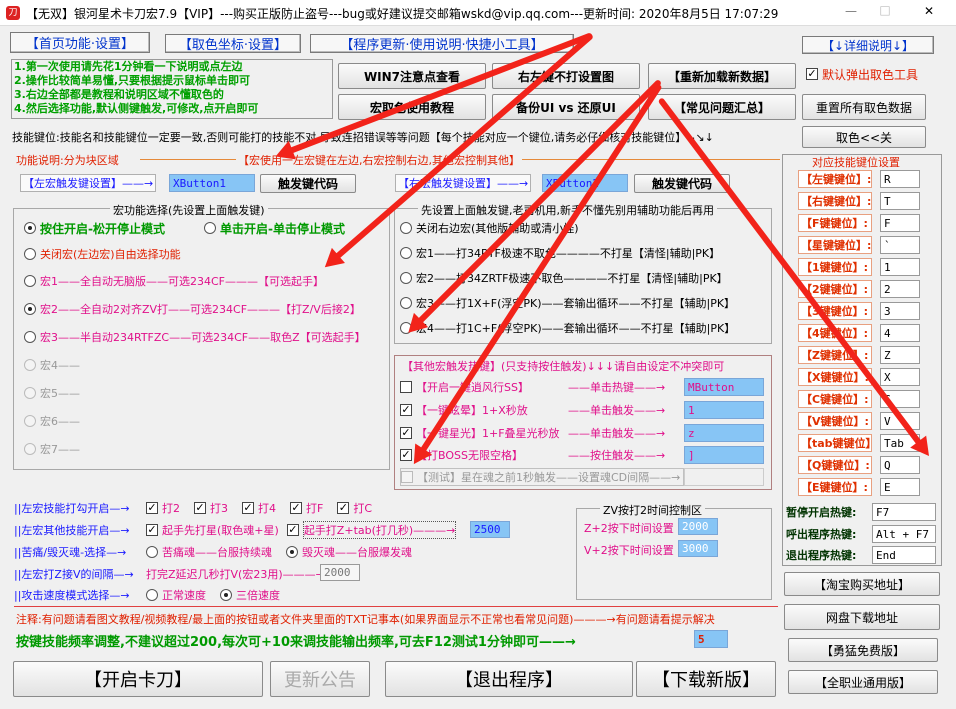 The width and height of the screenshot is (956, 709). What do you see at coordinates (724, 477) in the screenshot?
I see `other-macro-key-input` at bounding box center [724, 477].